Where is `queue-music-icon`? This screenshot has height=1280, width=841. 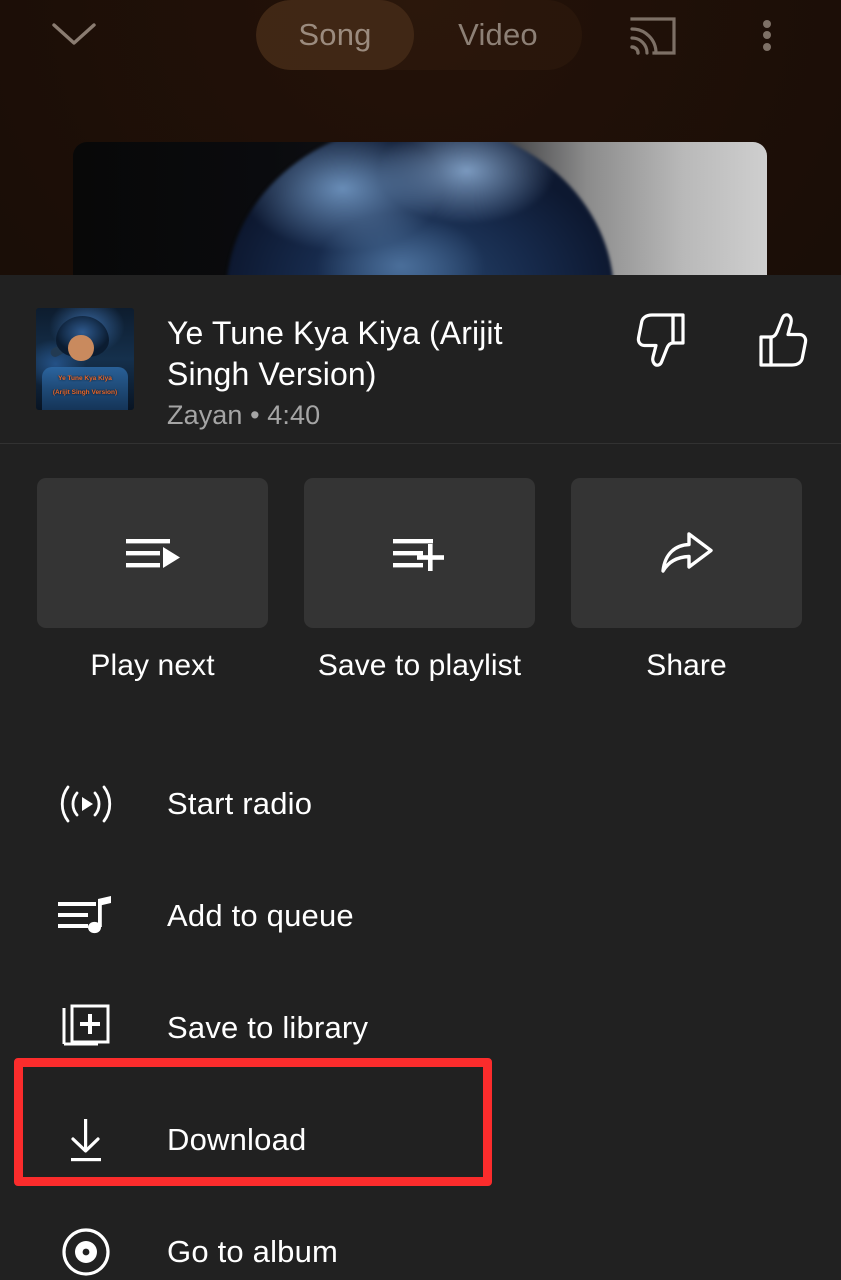 queue-music-icon is located at coordinates (84, 915).